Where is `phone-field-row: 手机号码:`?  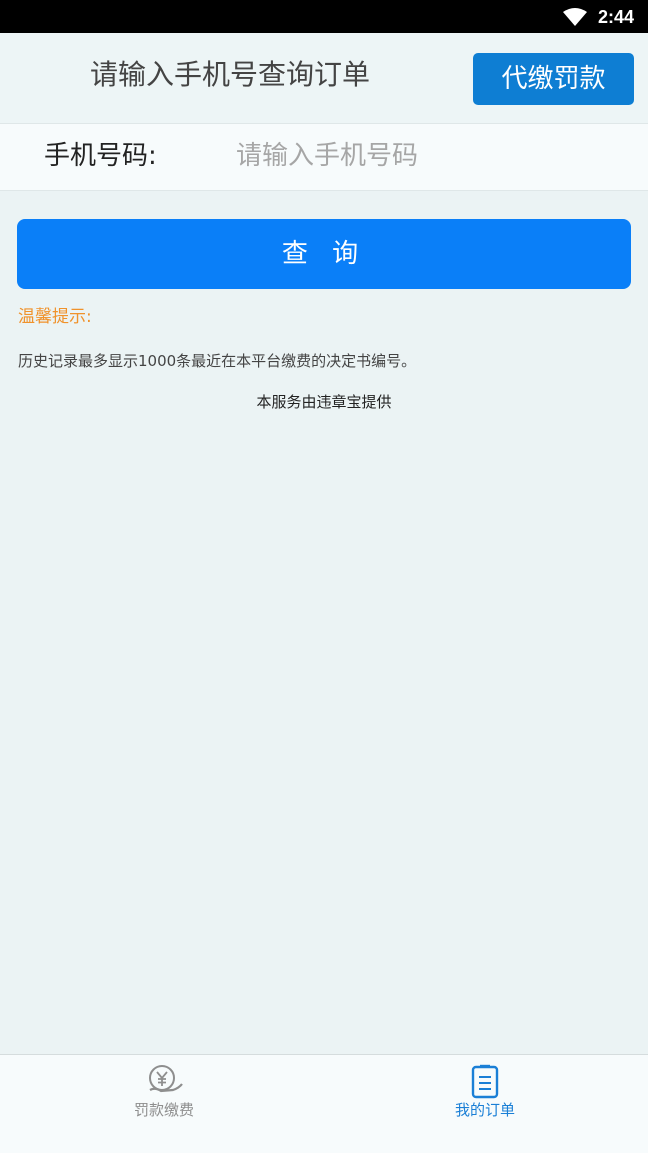 phone-field-row: 手机号码: is located at coordinates (324, 157).